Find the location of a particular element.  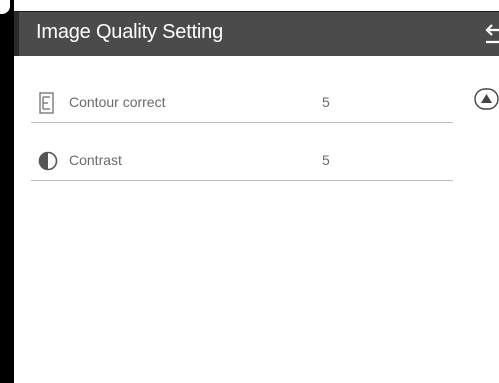

scroll-up-icon is located at coordinates (486, 99).